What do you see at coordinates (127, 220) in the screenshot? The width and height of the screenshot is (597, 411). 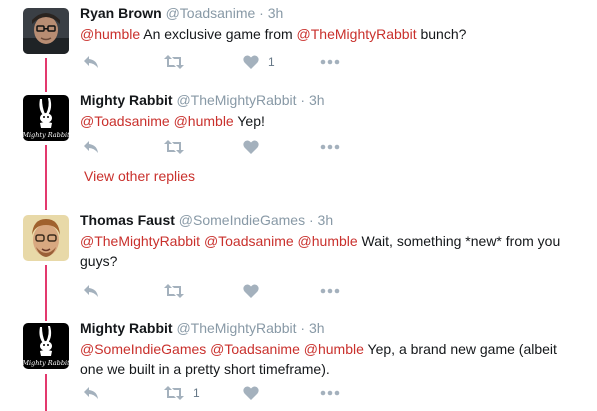 I see `display-name: Thomas Faust` at bounding box center [127, 220].